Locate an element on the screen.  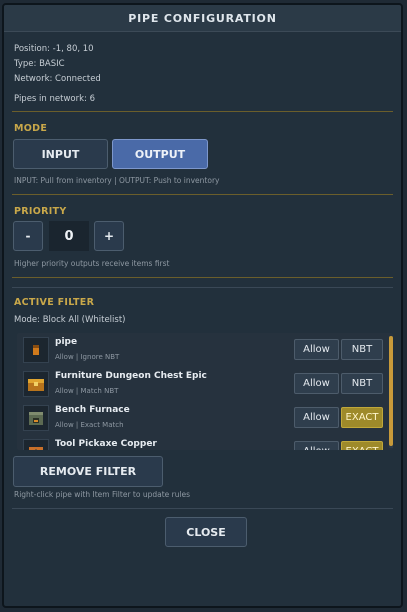
filter-item-name: Bench Furnace is located at coordinates (92, 410).